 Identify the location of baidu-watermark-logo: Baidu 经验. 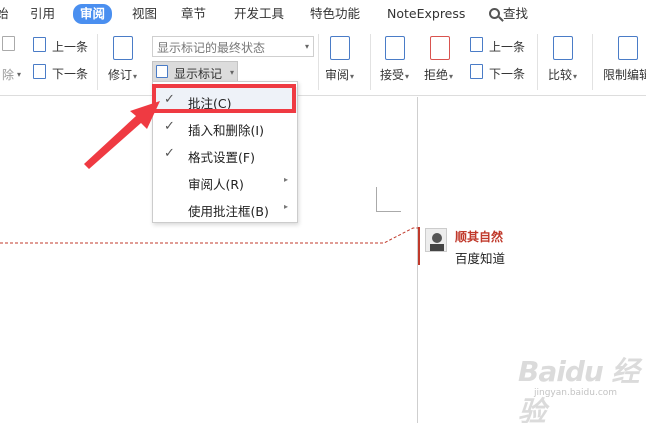
(579, 389).